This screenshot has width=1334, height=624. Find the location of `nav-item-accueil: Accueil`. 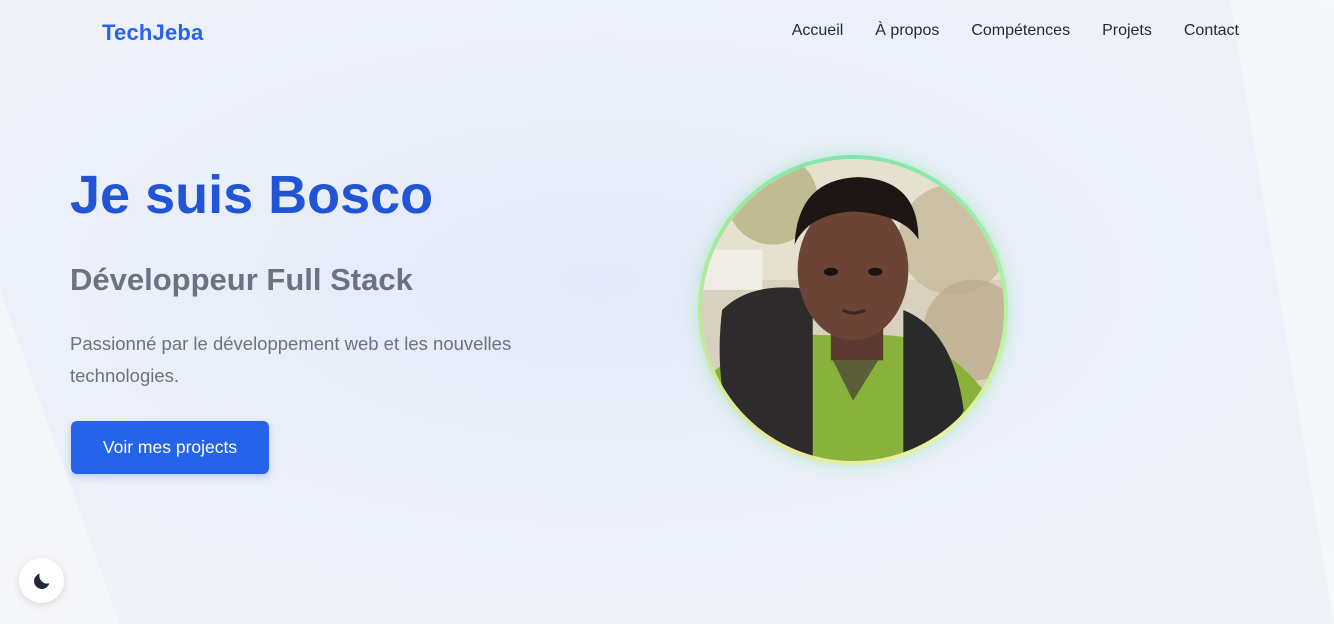

nav-item-accueil: Accueil is located at coordinates (818, 31).